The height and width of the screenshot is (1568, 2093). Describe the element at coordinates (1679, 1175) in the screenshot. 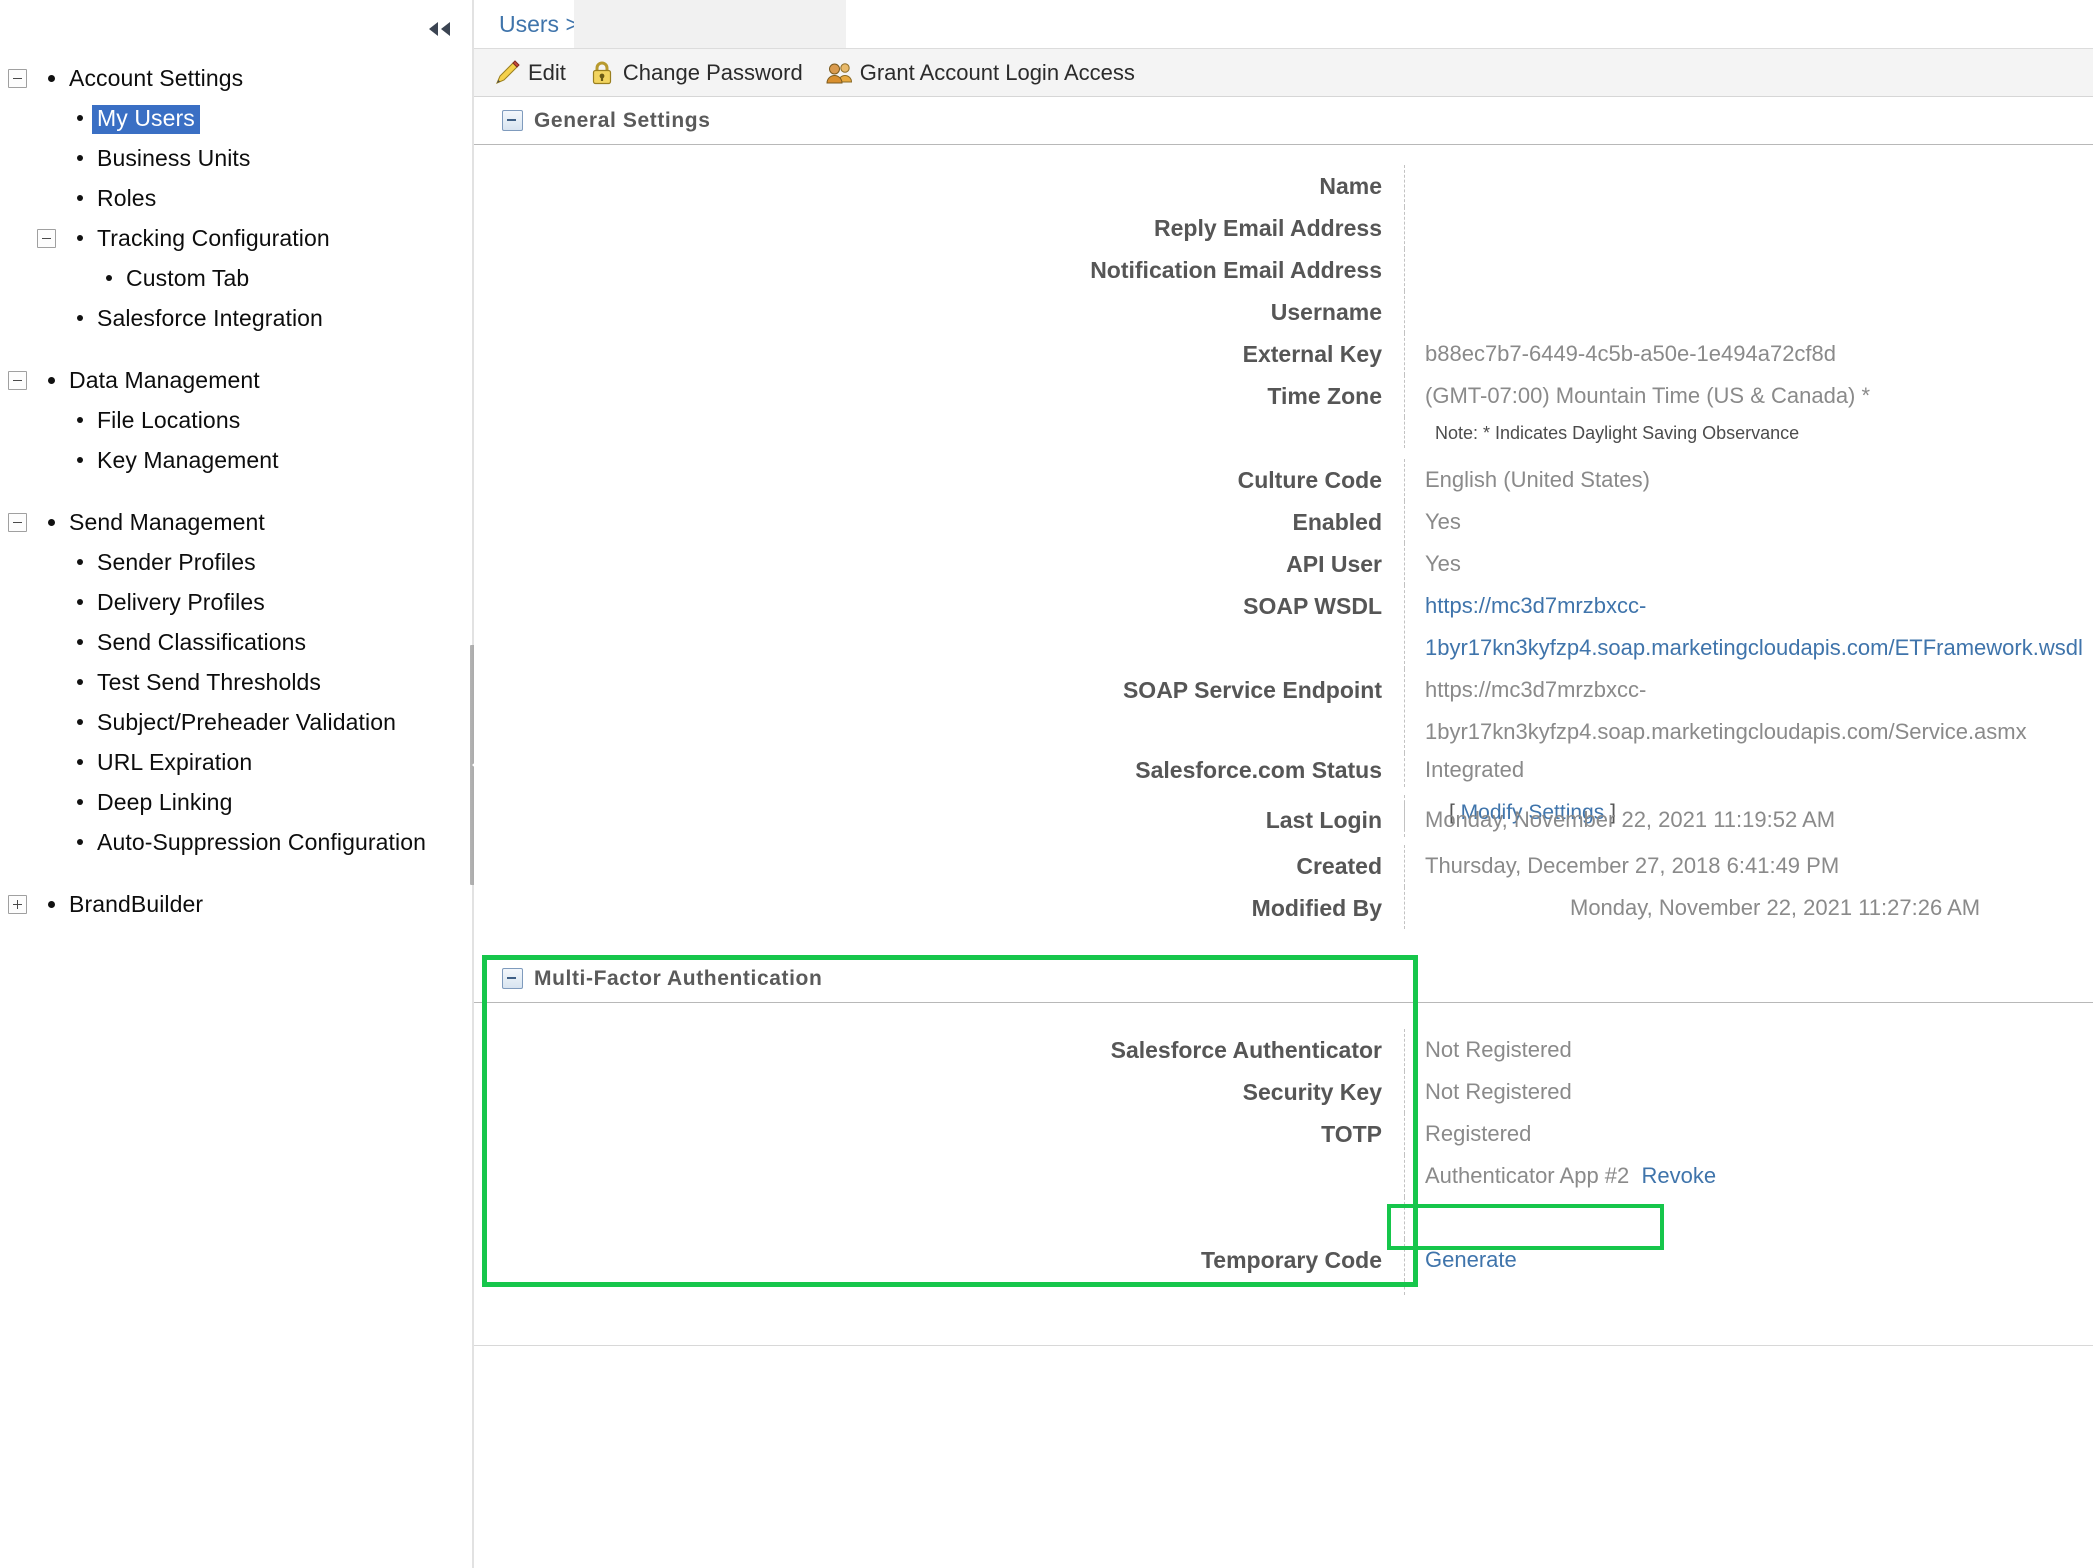

I see `revoke-link: Revoke` at that location.